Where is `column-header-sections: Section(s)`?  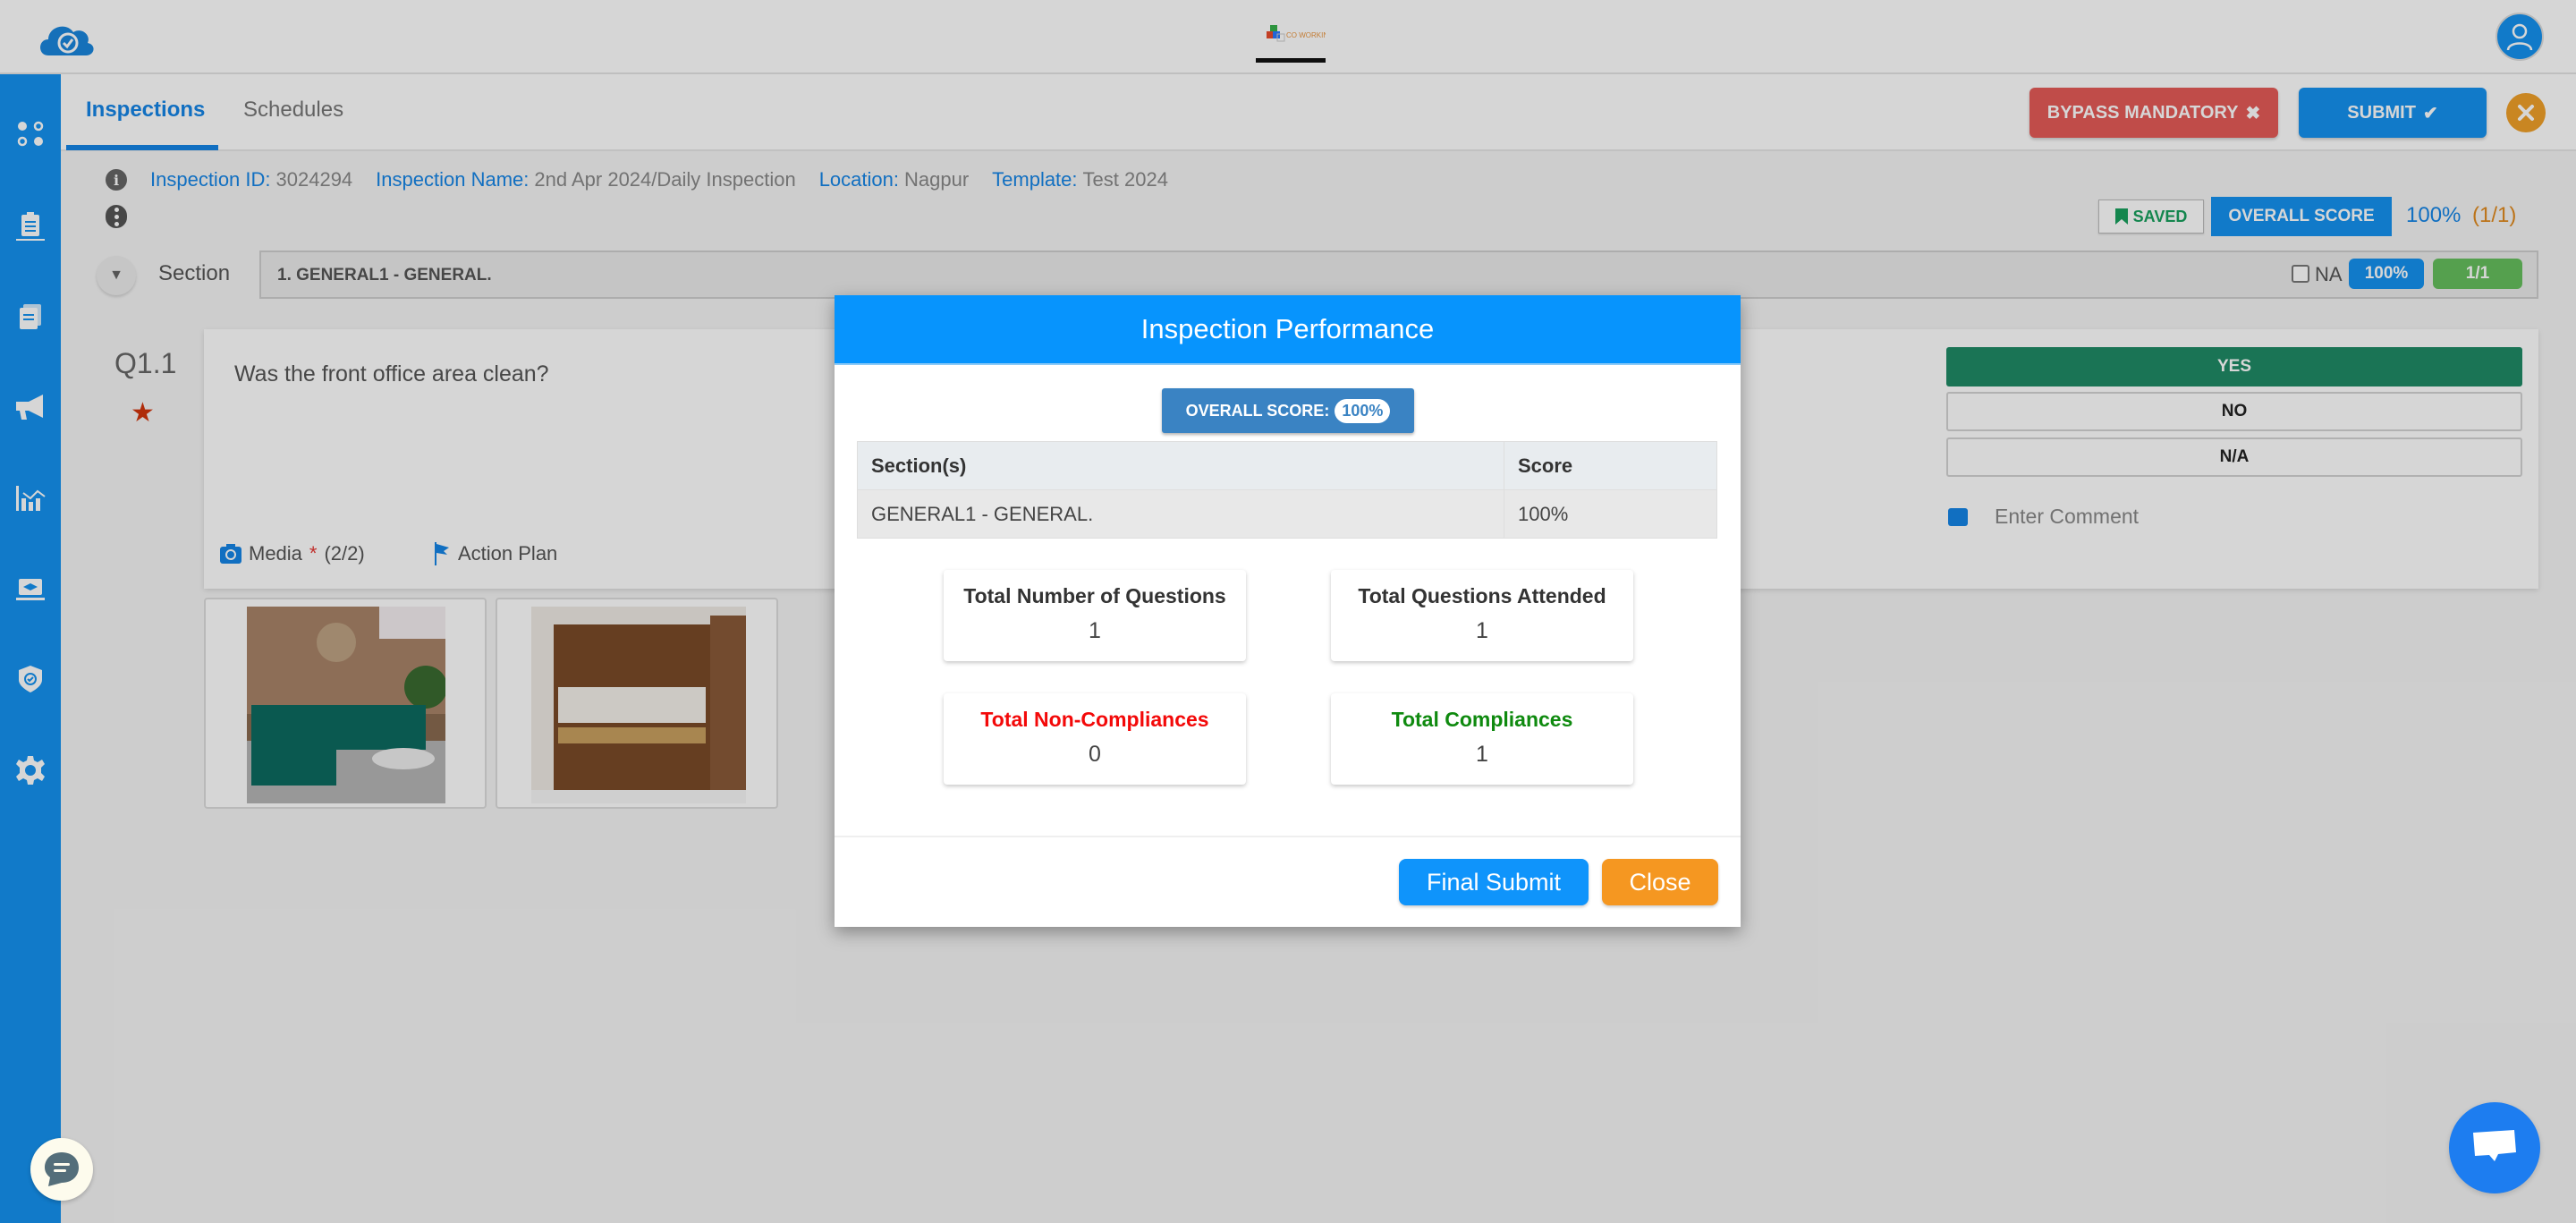 column-header-sections: Section(s) is located at coordinates (1180, 465).